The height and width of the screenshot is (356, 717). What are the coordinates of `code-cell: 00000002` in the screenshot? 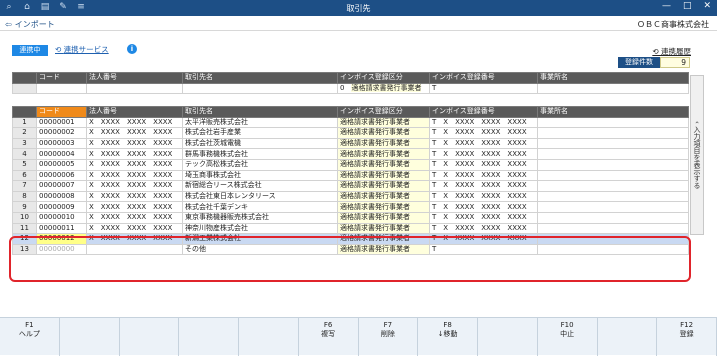 It's located at (61, 133).